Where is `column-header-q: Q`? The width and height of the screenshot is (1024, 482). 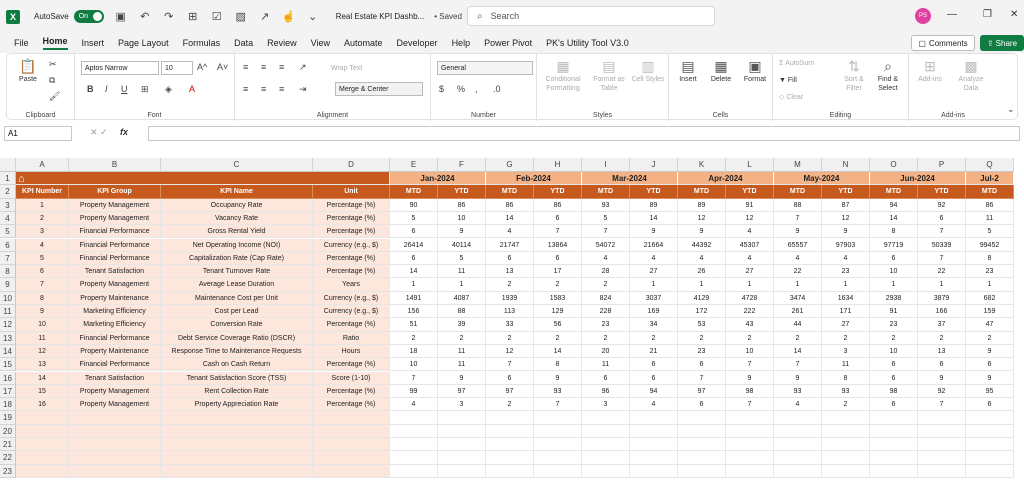 column-header-q: Q is located at coordinates (990, 165).